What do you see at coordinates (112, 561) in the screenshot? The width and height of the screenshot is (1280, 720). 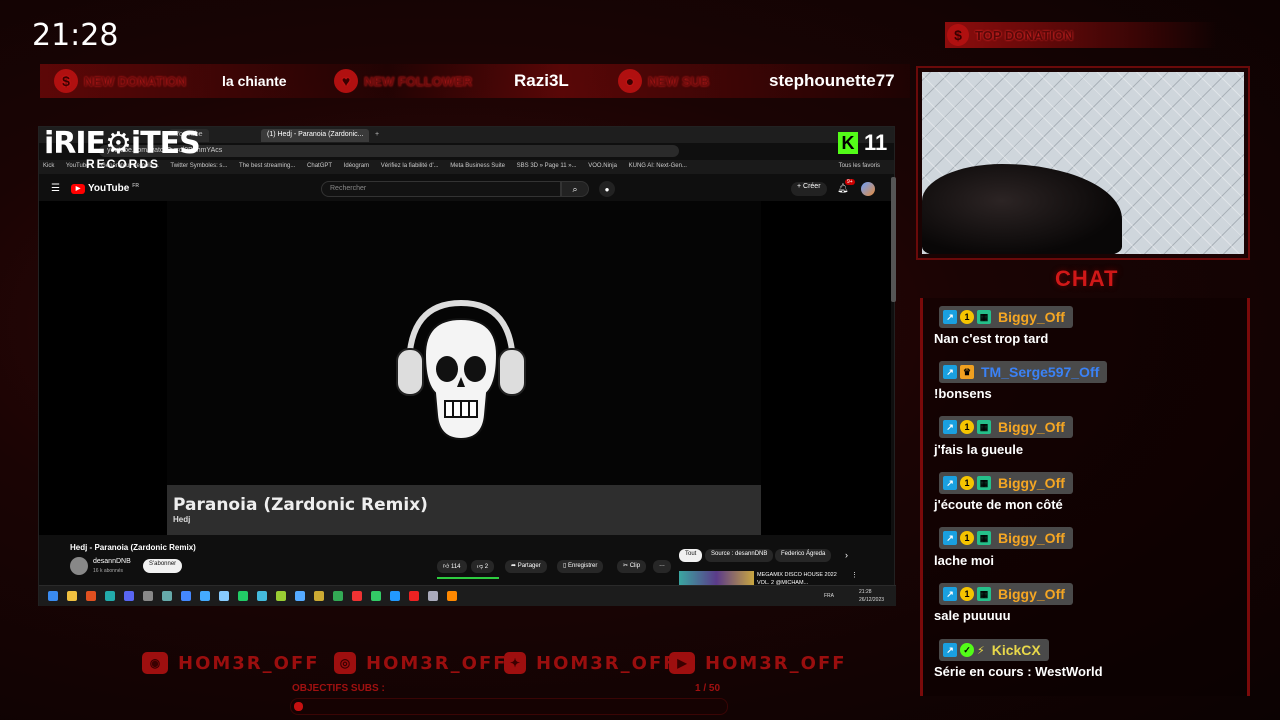 I see `channel-name: desannDNB` at bounding box center [112, 561].